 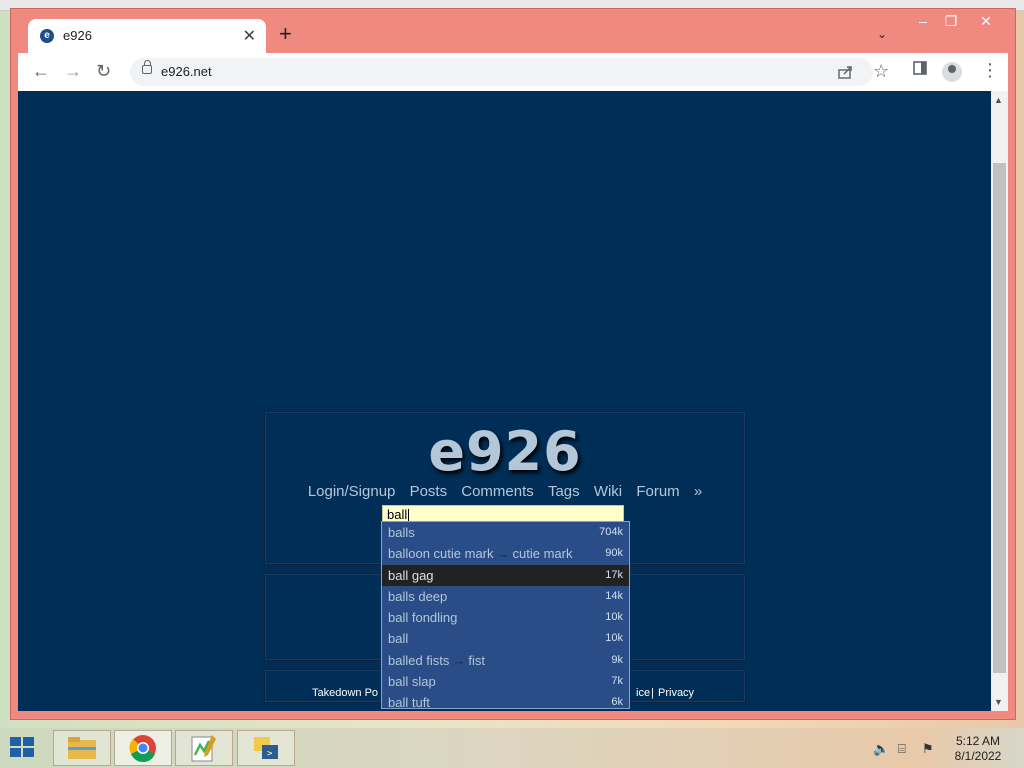 I want to click on tab-search-chevron-icon: ⌄, so click(x=882, y=34).